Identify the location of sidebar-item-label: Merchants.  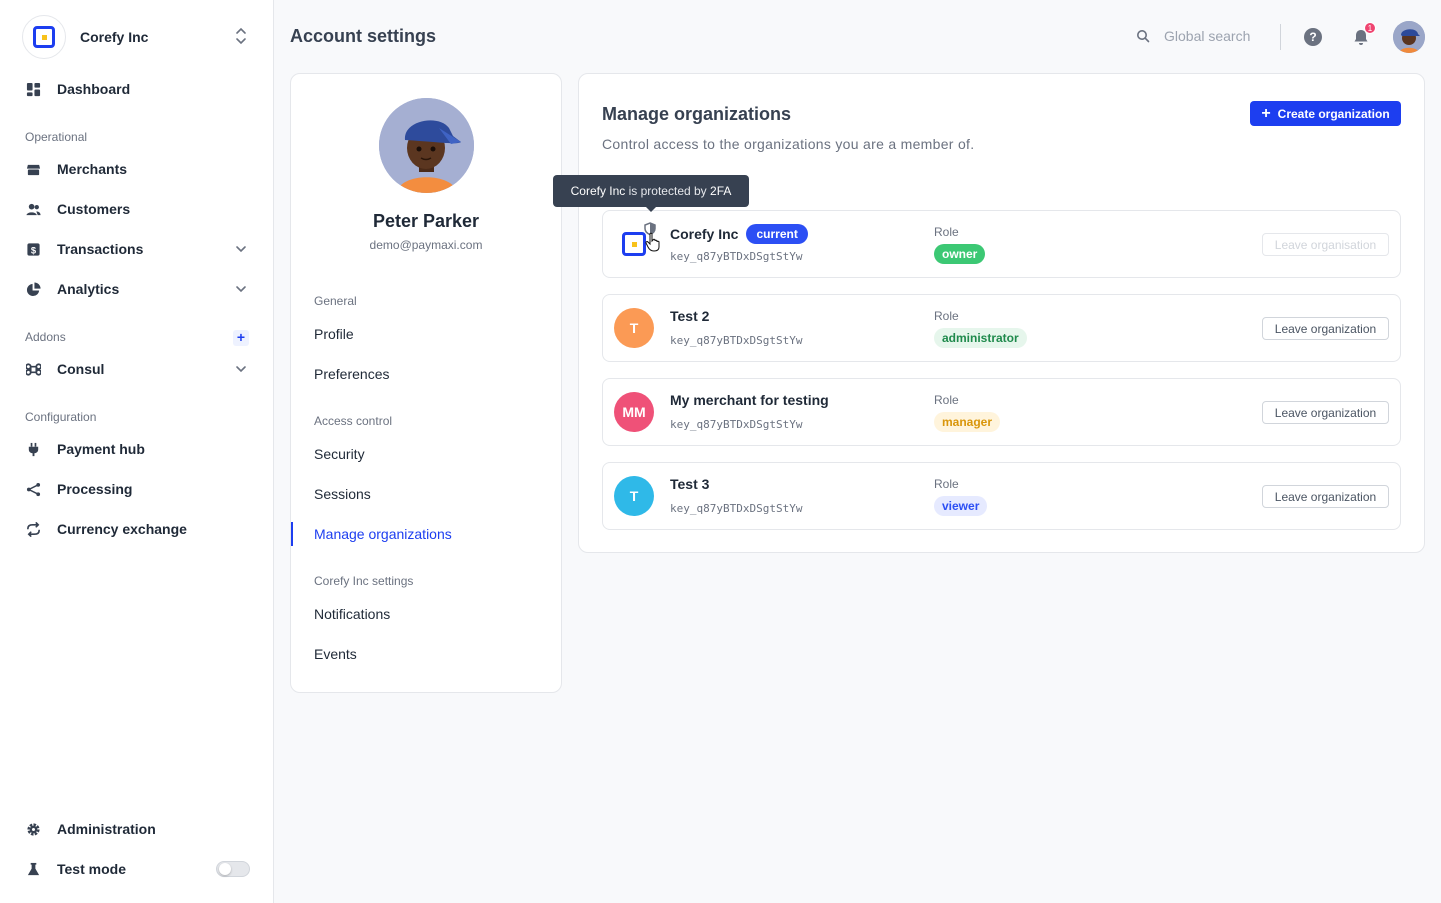
(92, 169).